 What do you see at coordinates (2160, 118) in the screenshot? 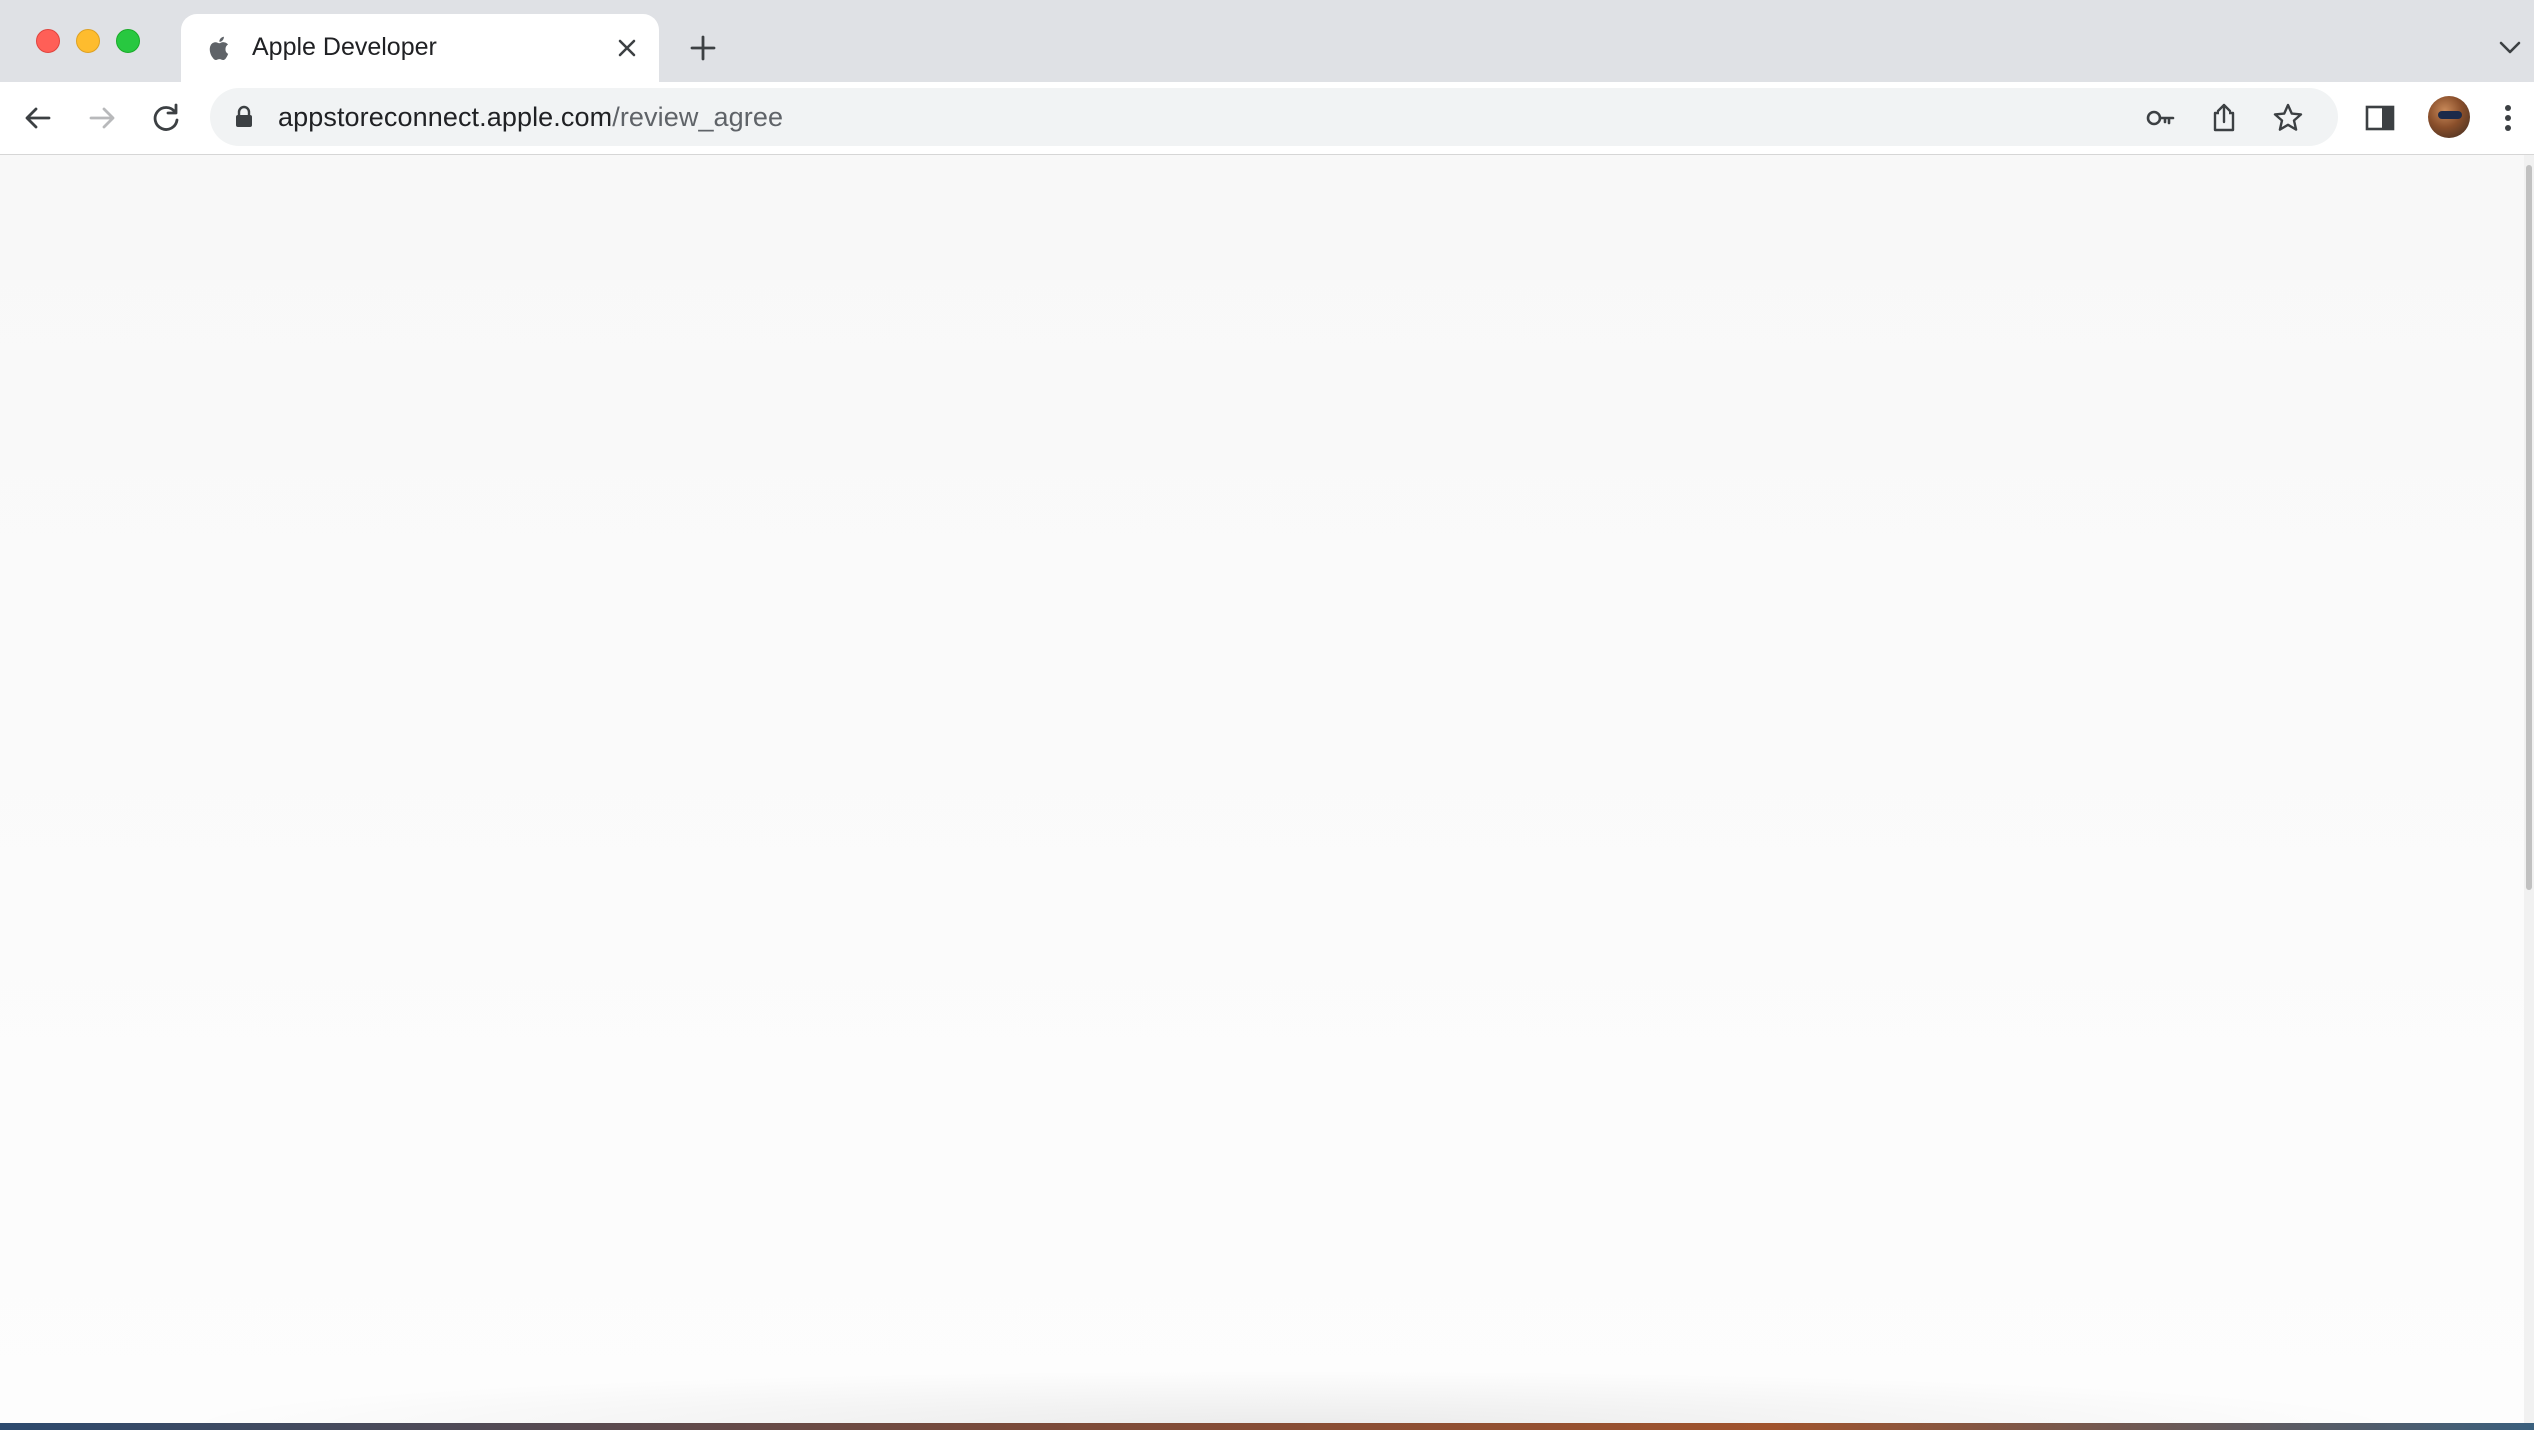
I see `key-icon` at bounding box center [2160, 118].